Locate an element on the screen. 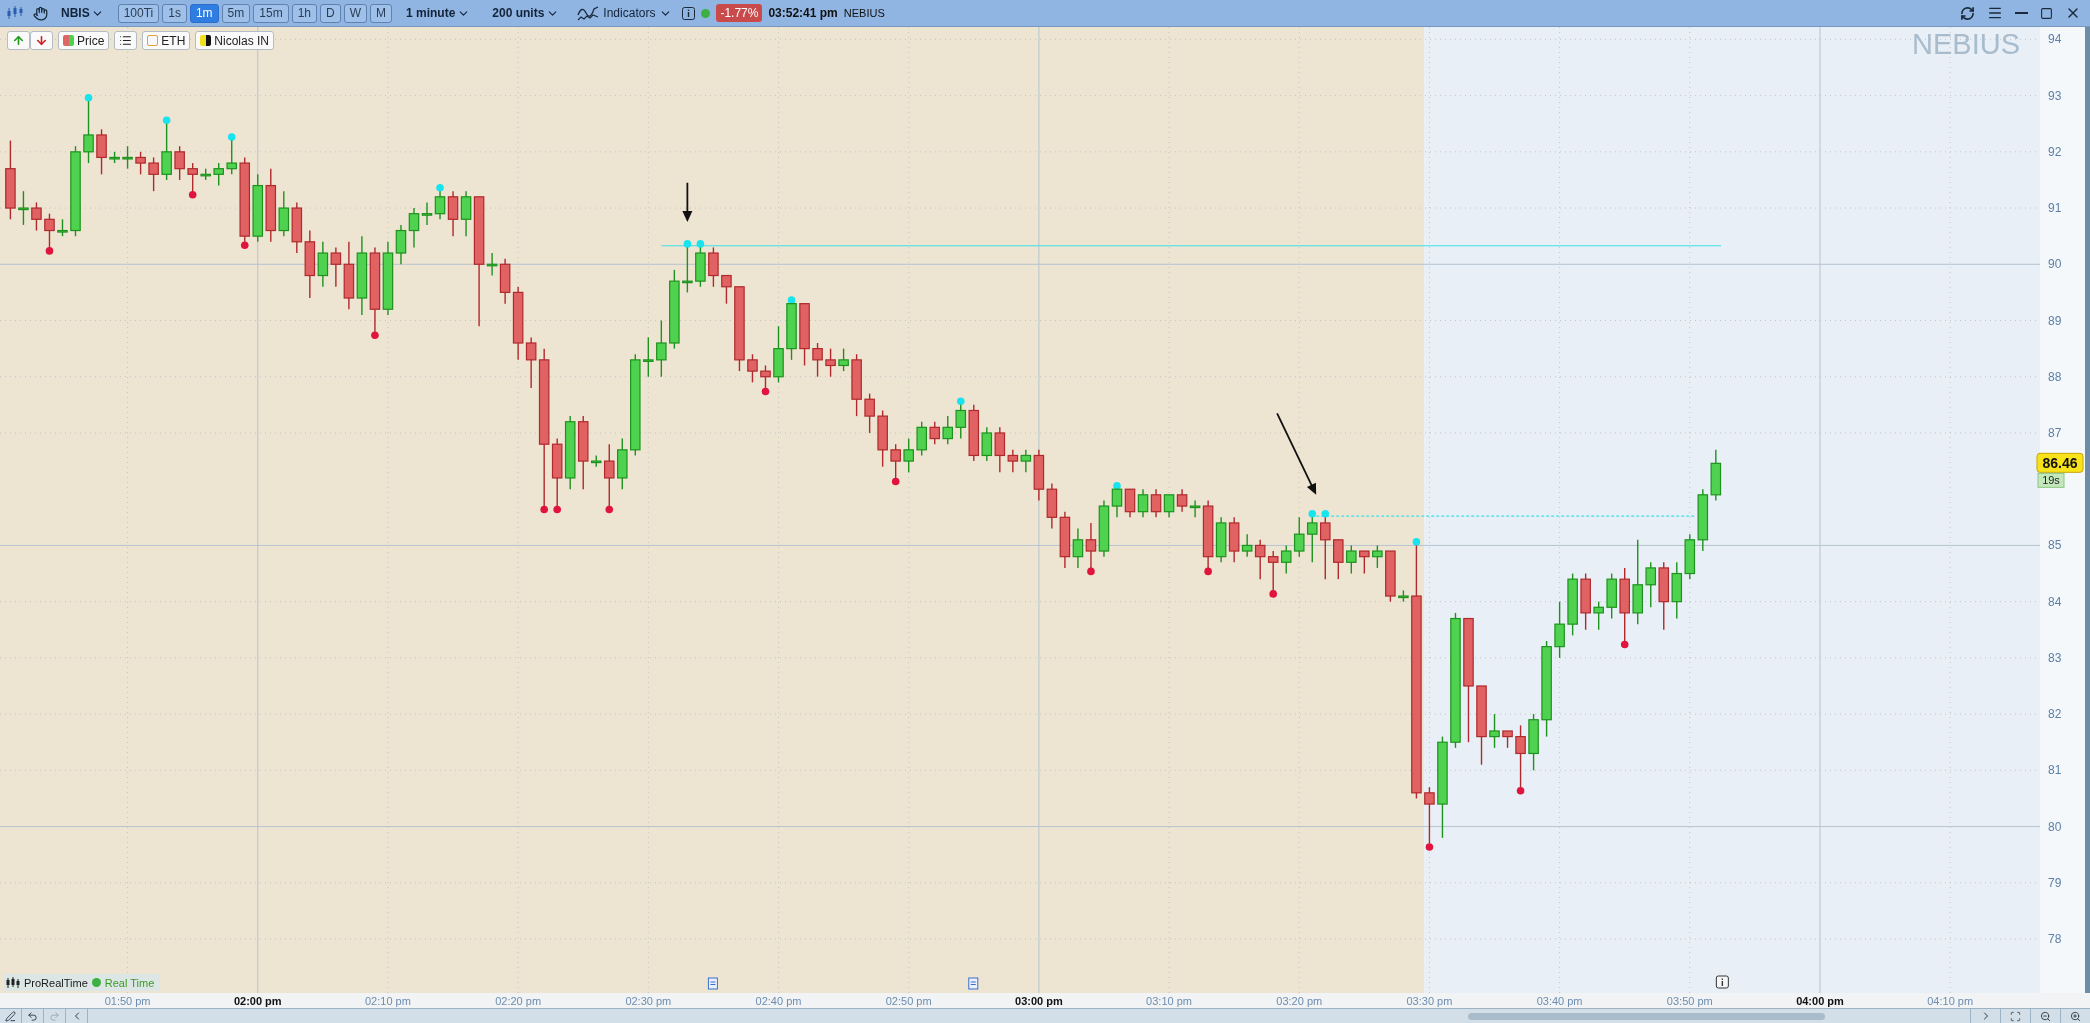 The image size is (2090, 1023). time-tick-label: 03:20 pm is located at coordinates (1299, 1001).